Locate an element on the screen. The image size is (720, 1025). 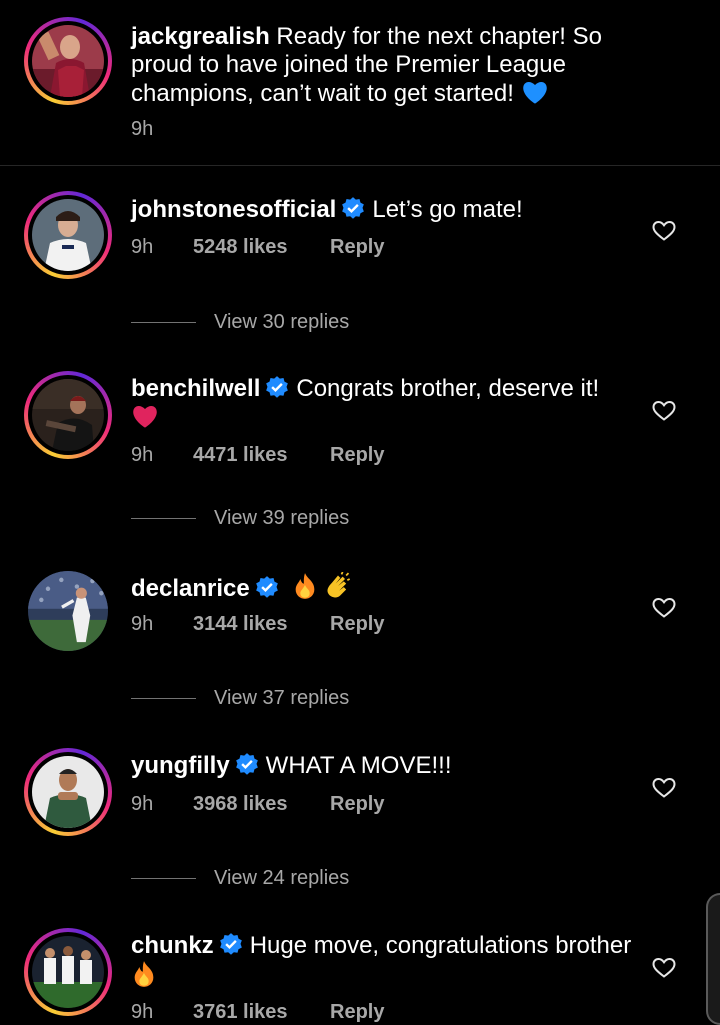
view-replies-link: View 39 replies is located at coordinates (240, 518).